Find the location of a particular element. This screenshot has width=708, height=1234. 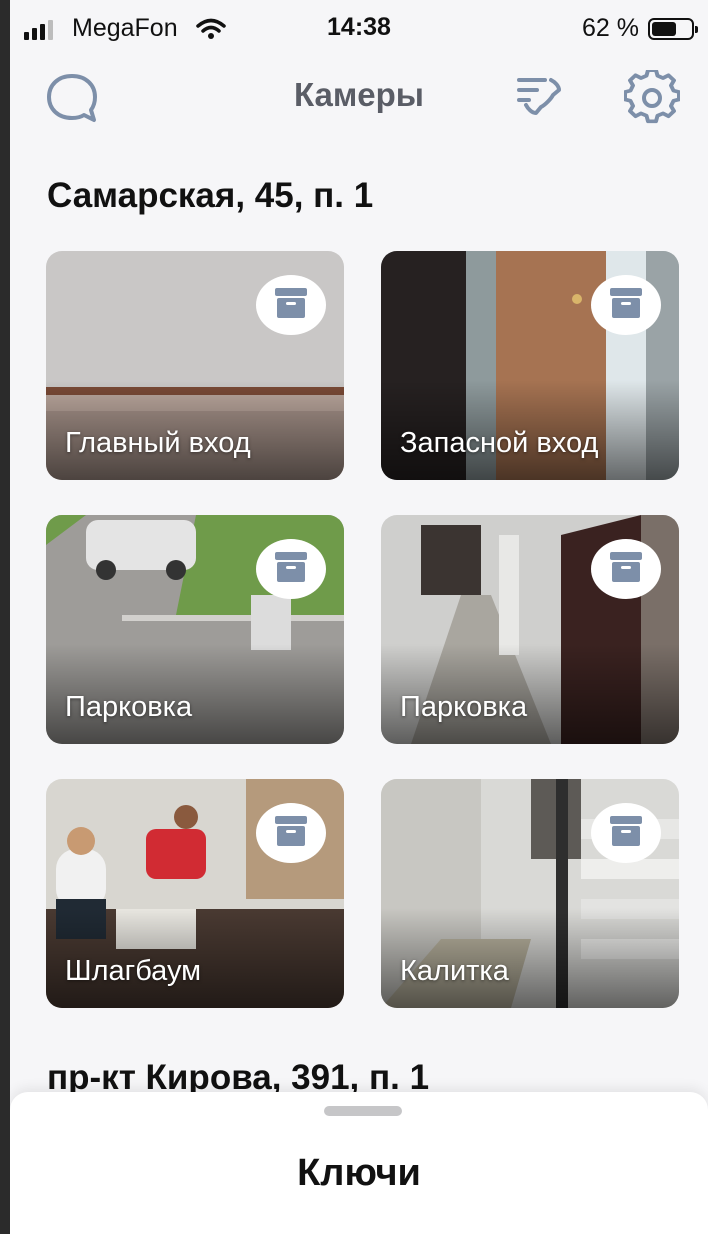

camera-name: Шлагбаум is located at coordinates (133, 971).